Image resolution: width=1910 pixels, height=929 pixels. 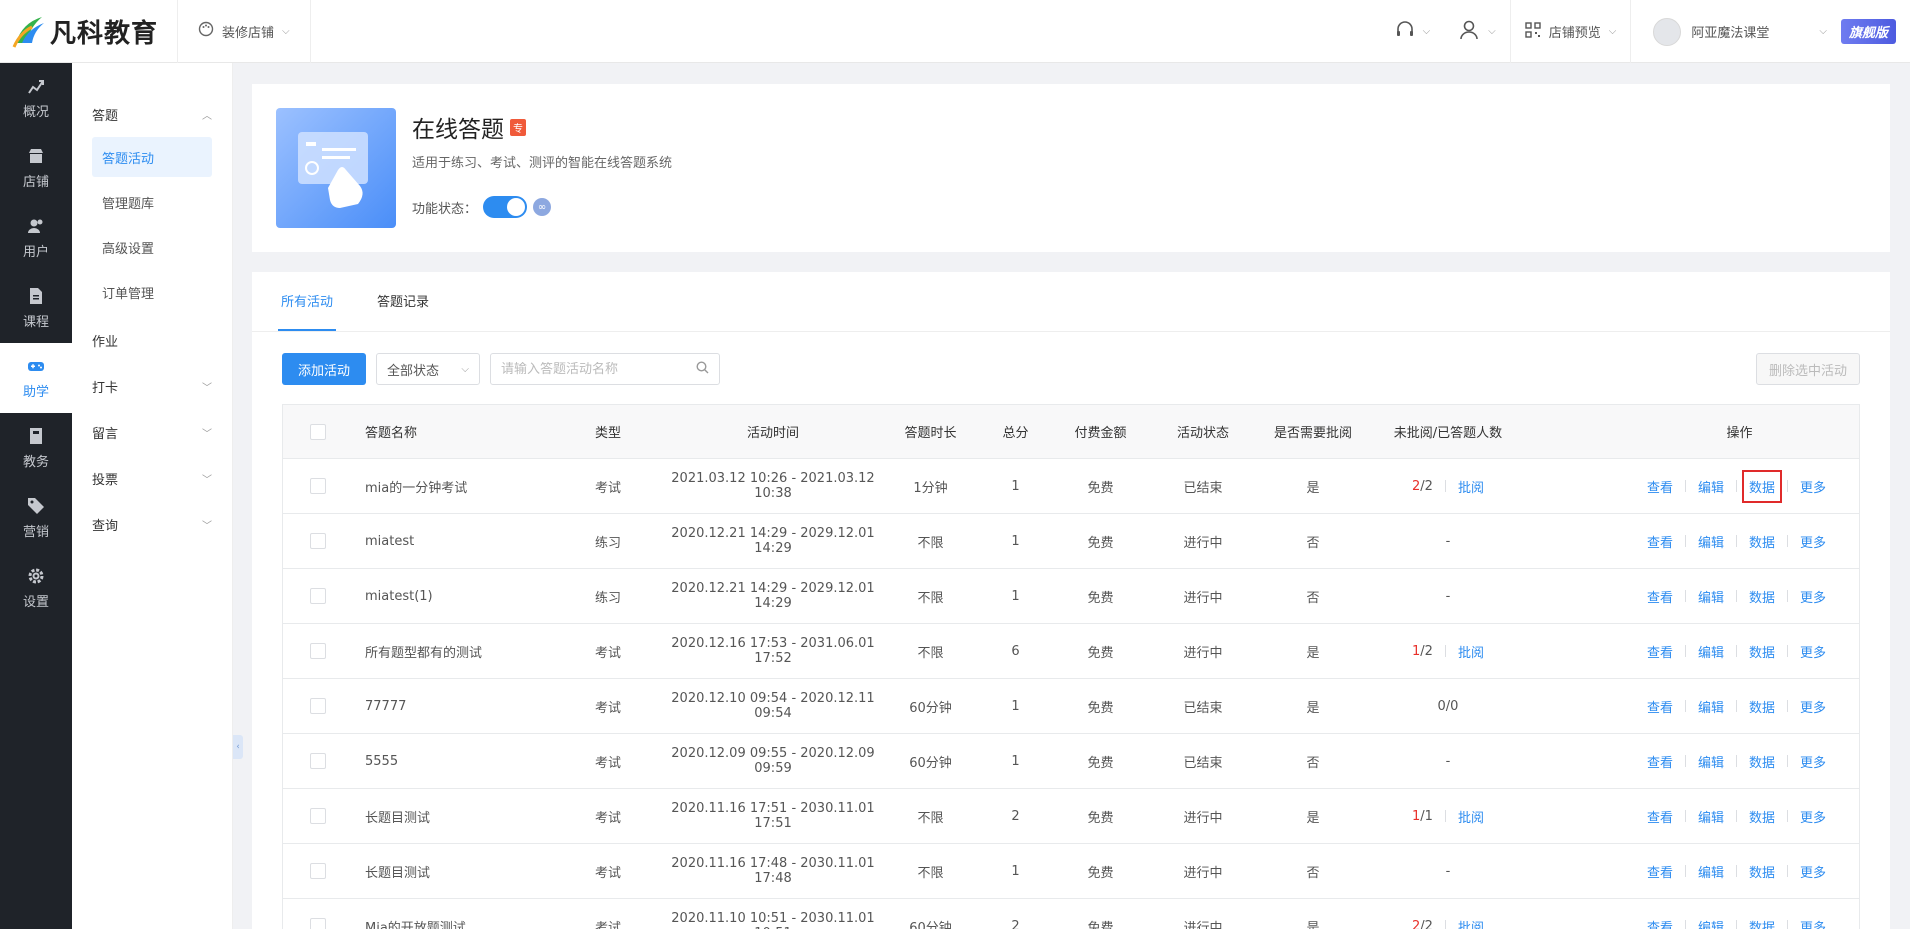 I want to click on select-all-checkbox, so click(x=318, y=431).